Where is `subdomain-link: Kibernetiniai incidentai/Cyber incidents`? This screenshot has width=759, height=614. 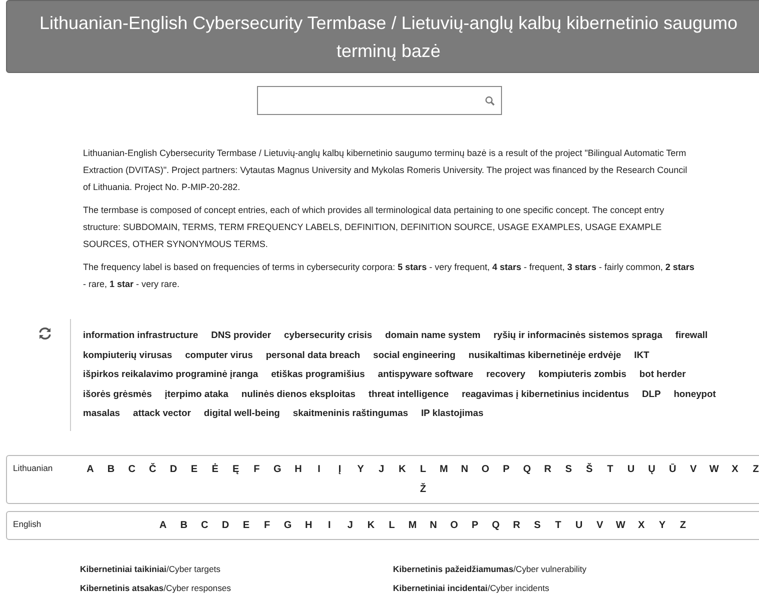 subdomain-link: Kibernetiniai incidentai/Cyber incidents is located at coordinates (543, 588).